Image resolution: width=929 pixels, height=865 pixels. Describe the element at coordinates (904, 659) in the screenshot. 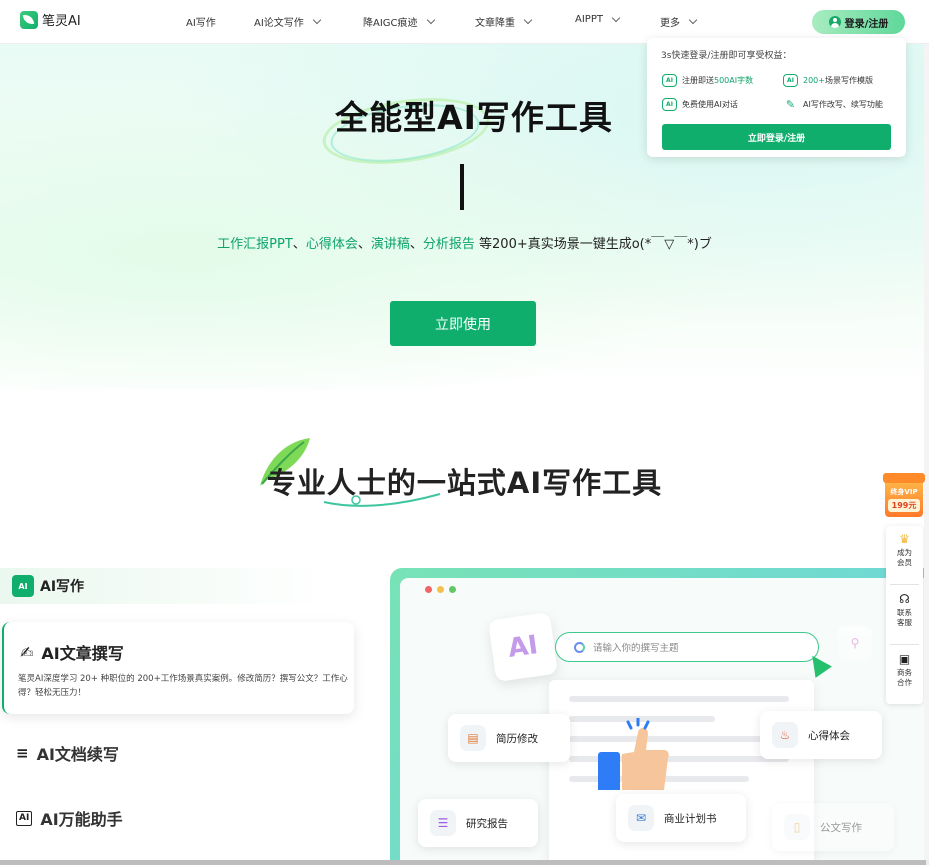

I see `briefcase-icon: ▣` at that location.